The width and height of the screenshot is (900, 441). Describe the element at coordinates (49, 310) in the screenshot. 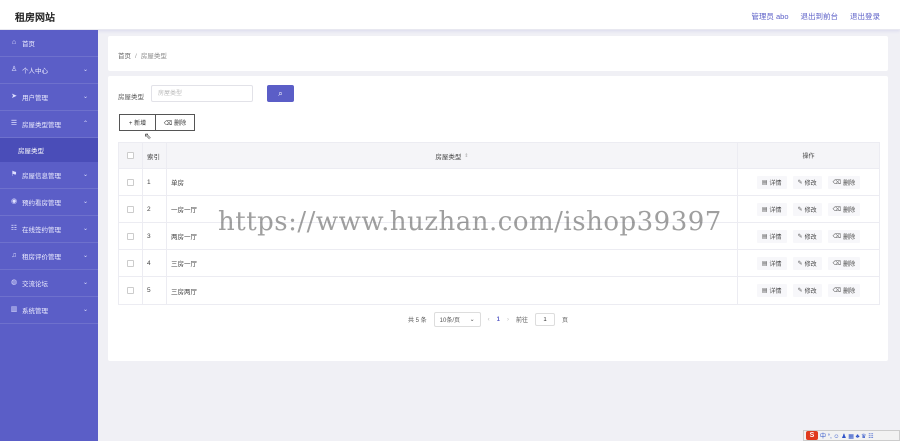

I see `sidebar-item-9: ▥ 系统管理 ⌄` at that location.